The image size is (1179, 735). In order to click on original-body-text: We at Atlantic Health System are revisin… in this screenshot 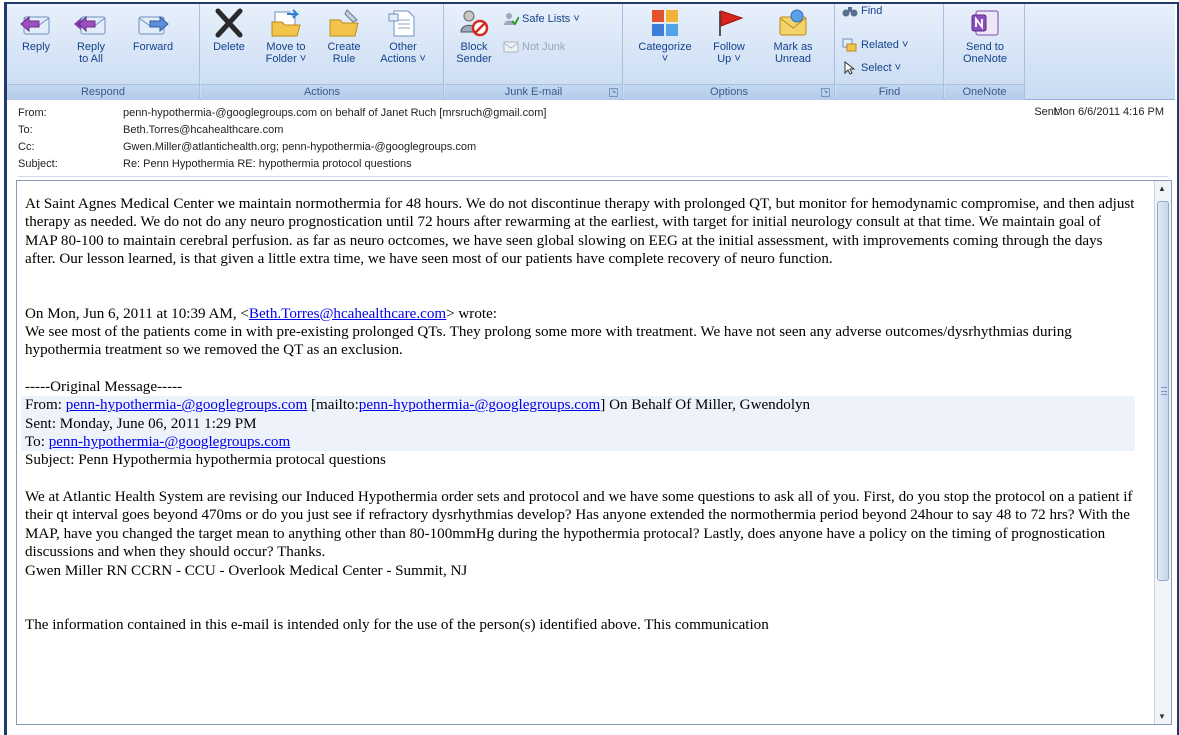, I will do `click(579, 524)`.